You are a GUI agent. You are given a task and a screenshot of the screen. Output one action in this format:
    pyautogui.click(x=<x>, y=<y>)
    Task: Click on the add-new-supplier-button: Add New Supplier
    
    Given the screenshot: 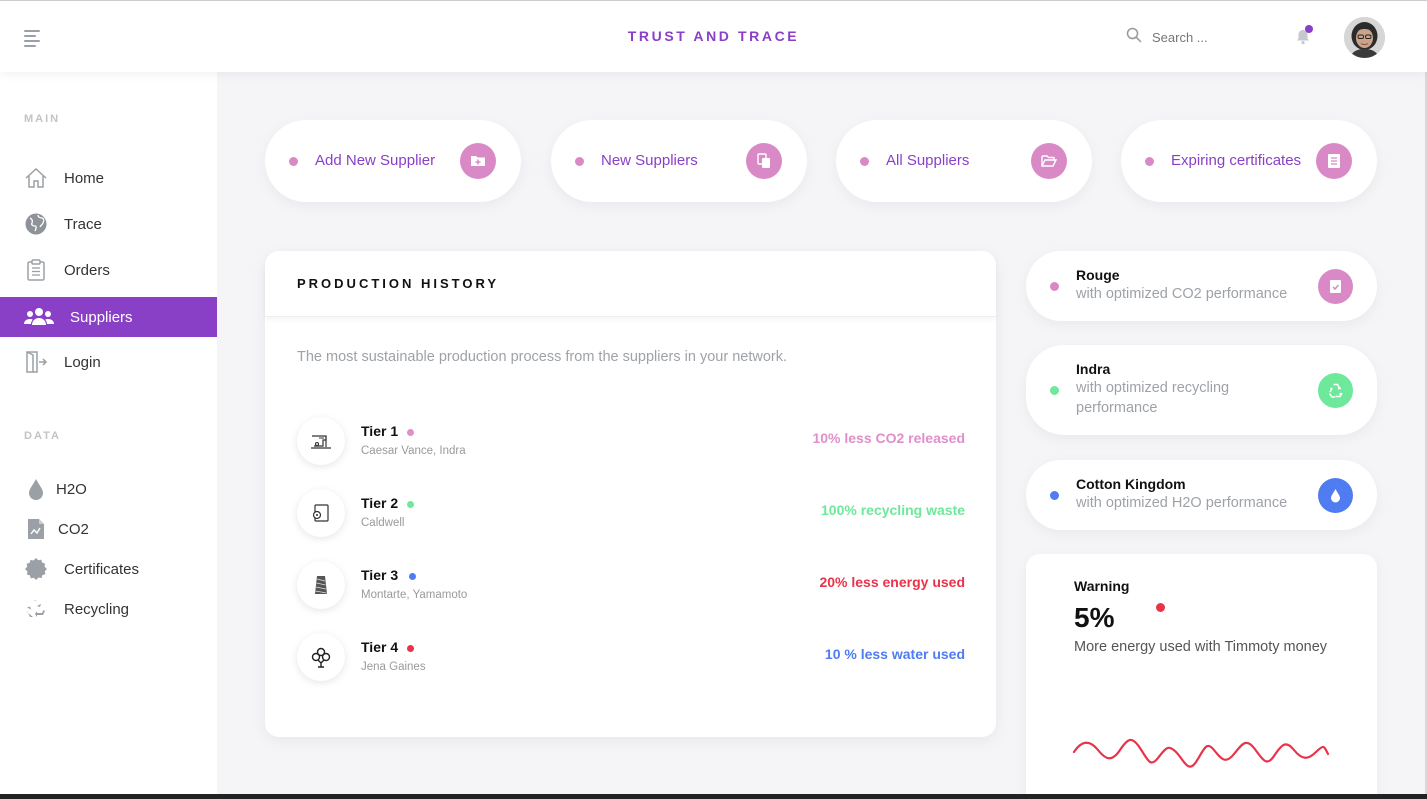 What is the action you would take?
    pyautogui.click(x=393, y=161)
    